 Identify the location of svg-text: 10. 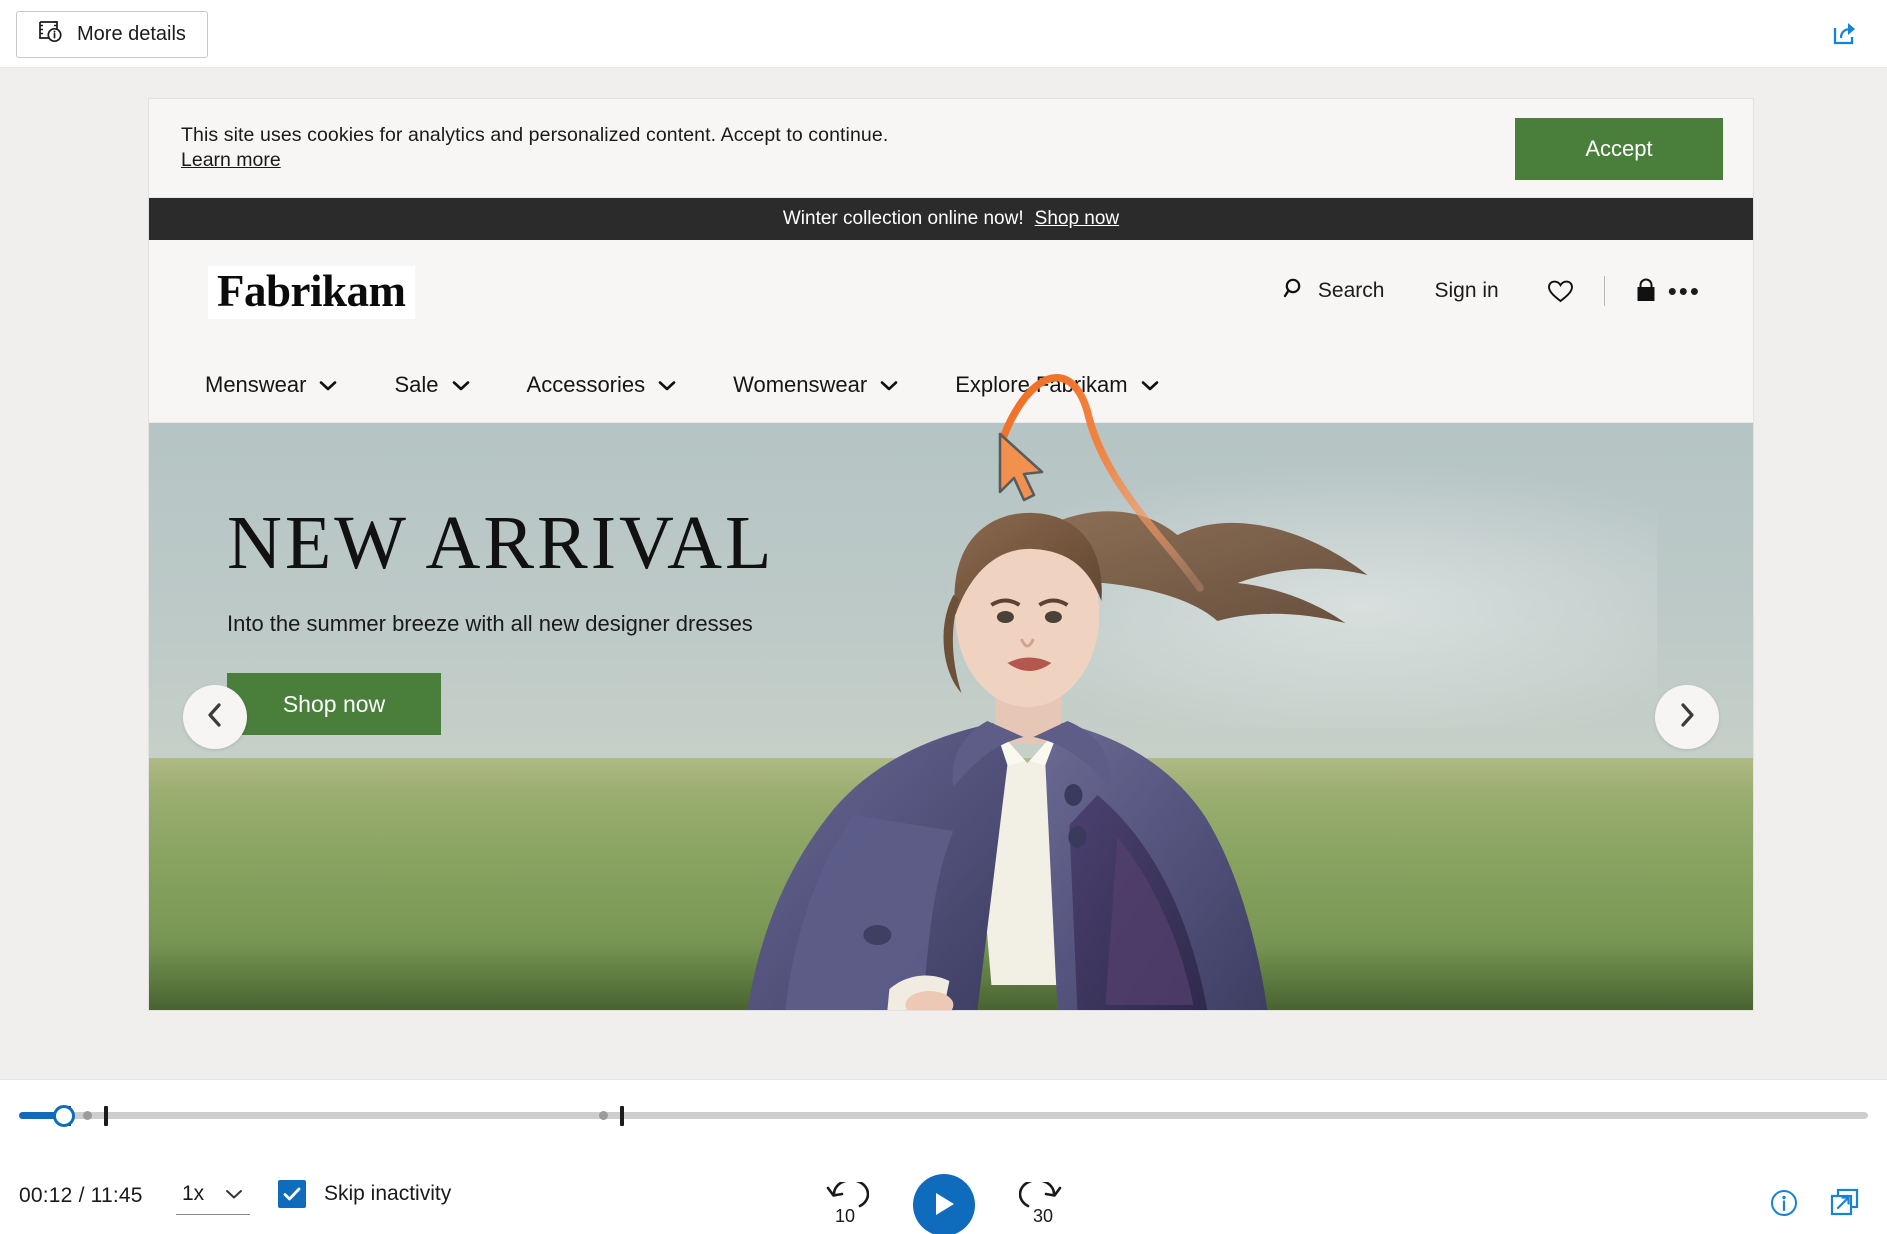
(844, 1216).